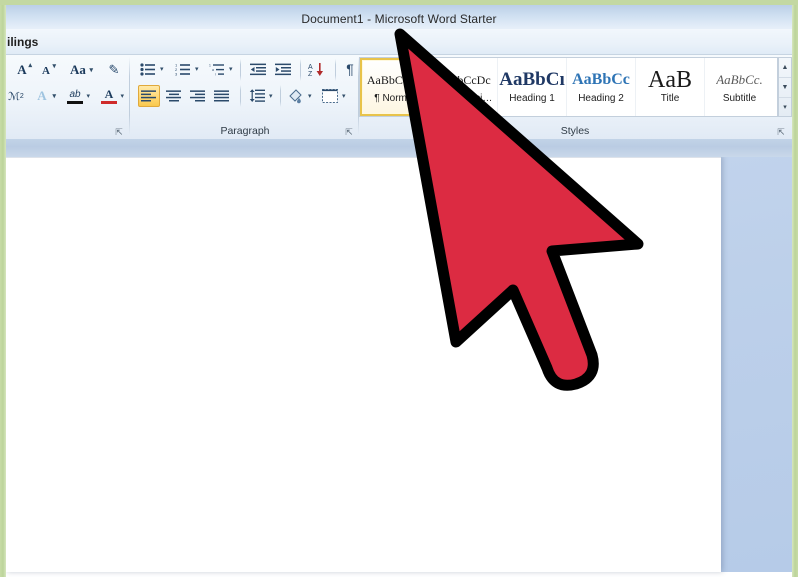 Image resolution: width=798 pixels, height=577 pixels. What do you see at coordinates (781, 132) in the screenshot?
I see `styles-dialog-launcher-icon: ⇱` at bounding box center [781, 132].